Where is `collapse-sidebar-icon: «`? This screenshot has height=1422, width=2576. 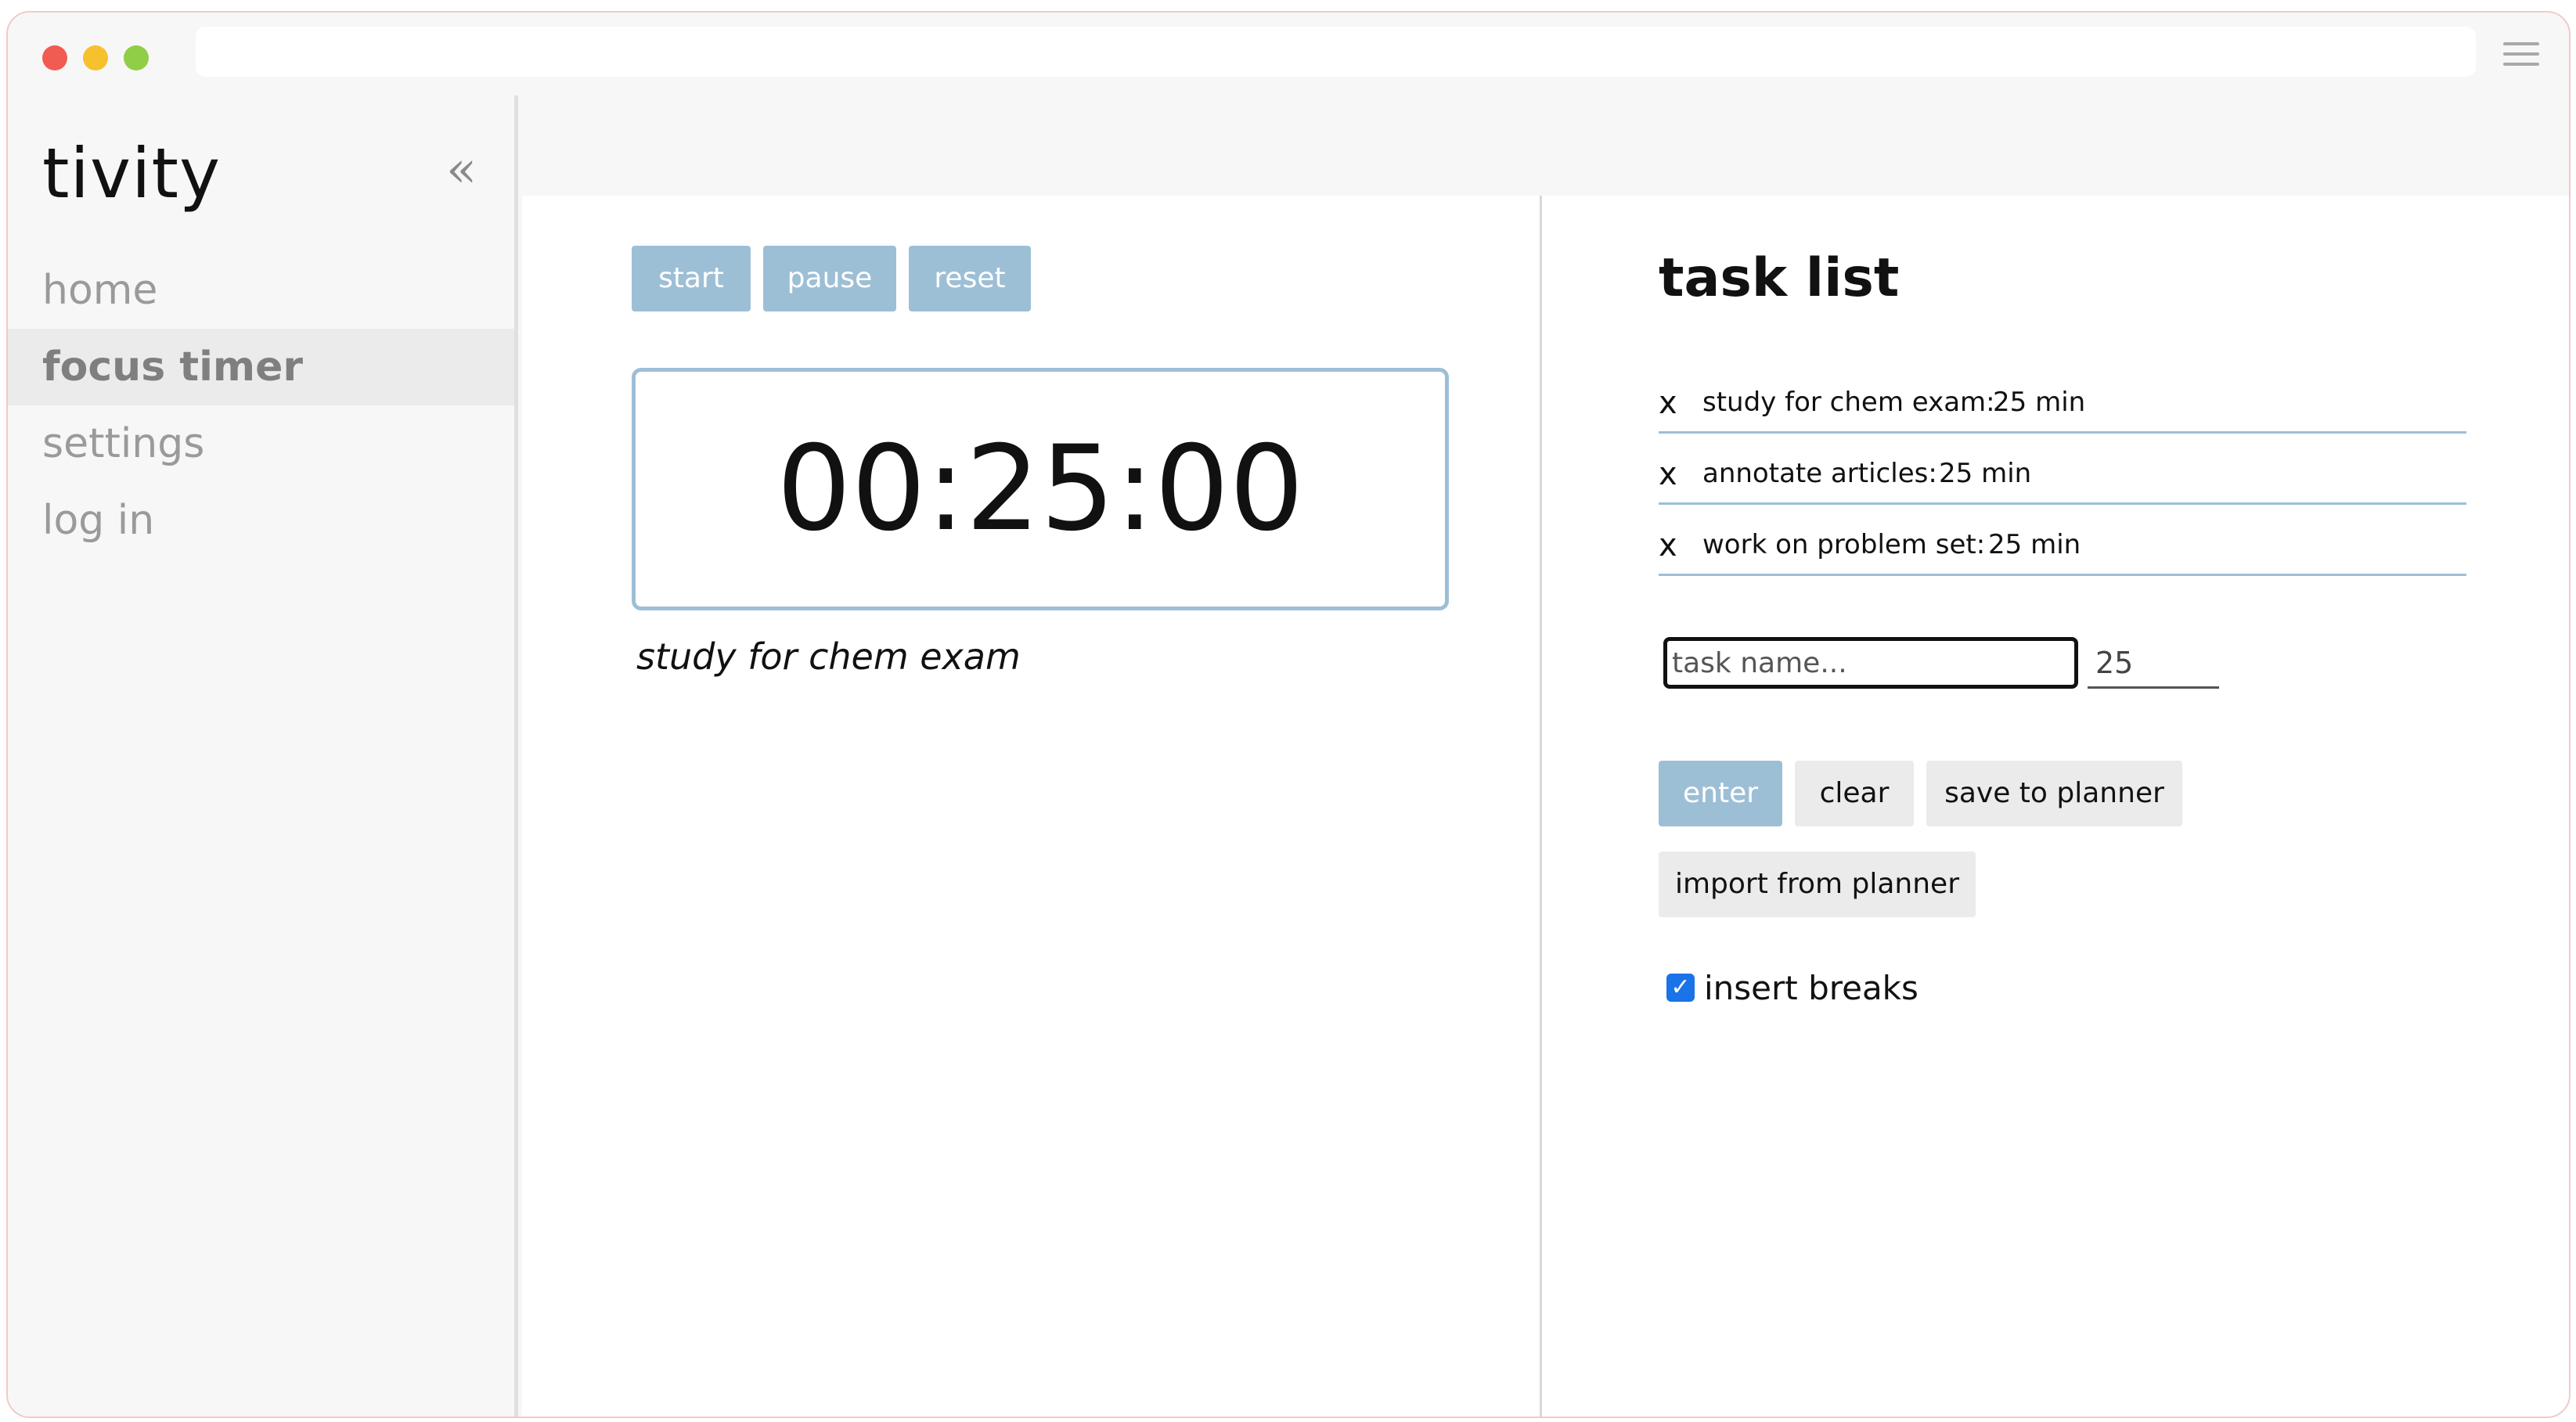 collapse-sidebar-icon: « is located at coordinates (461, 170).